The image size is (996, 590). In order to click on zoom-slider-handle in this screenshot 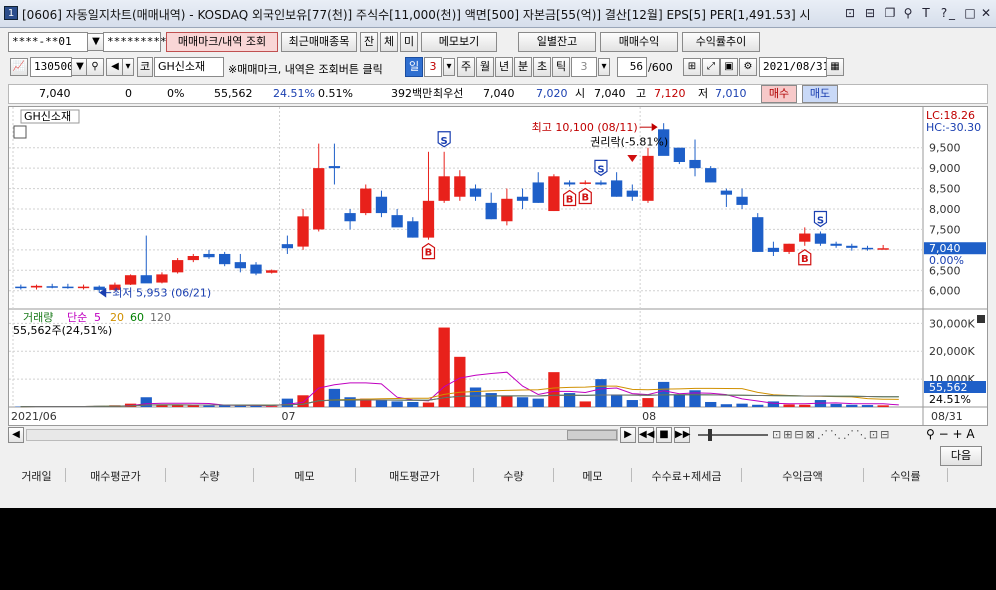, I will do `click(710, 435)`.